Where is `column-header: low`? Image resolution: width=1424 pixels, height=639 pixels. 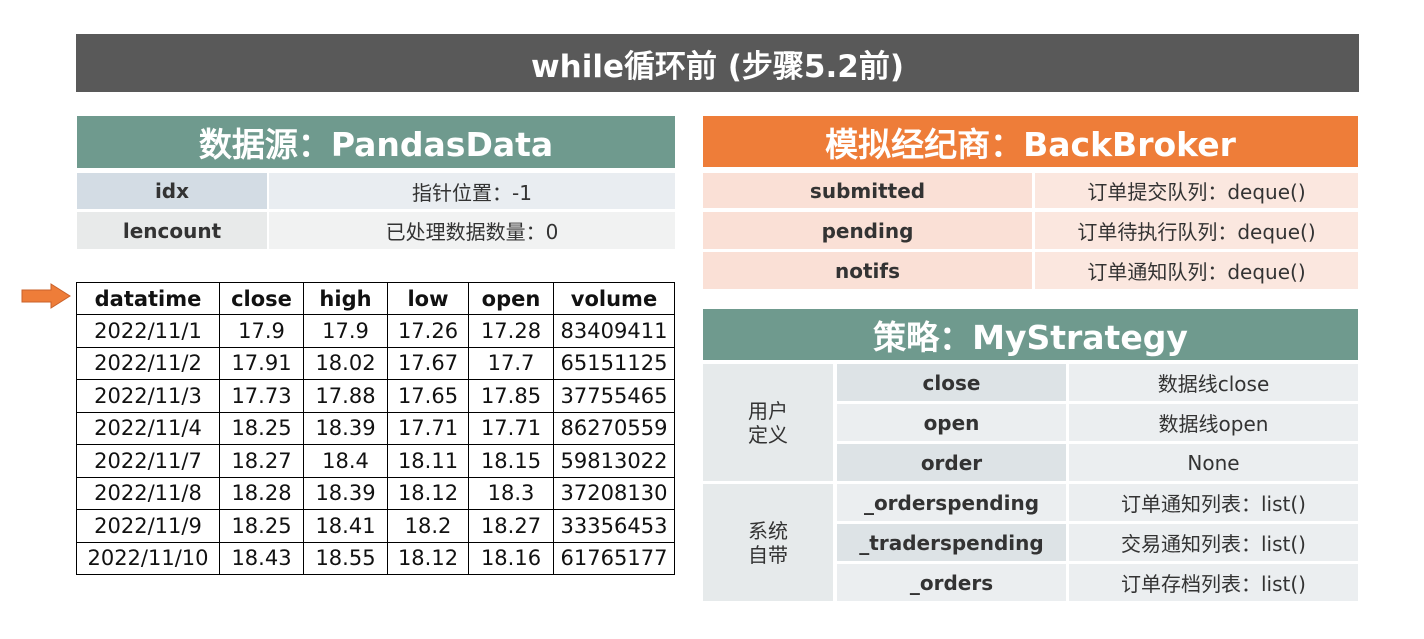
column-header: low is located at coordinates (428, 298).